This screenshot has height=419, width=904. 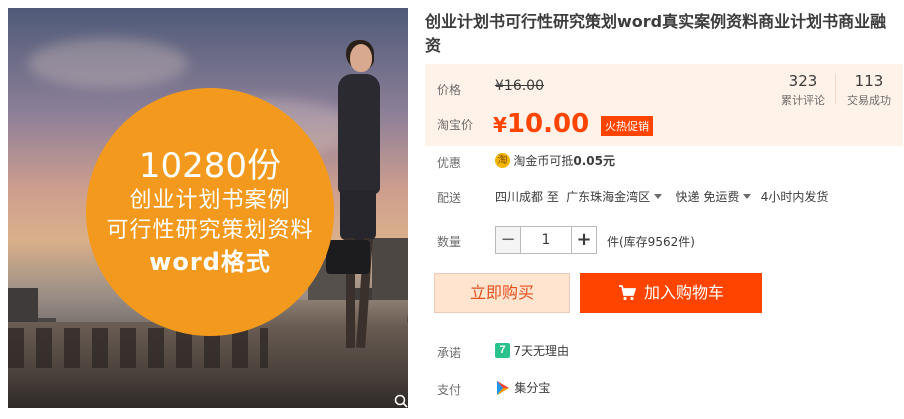 I want to click on currency-symbol: ¥, so click(x=500, y=125).